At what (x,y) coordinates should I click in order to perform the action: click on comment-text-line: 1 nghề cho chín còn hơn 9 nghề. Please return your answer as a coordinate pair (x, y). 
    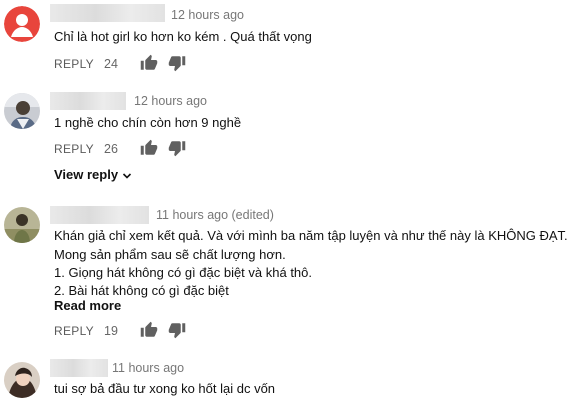
    Looking at the image, I should click on (148, 122).